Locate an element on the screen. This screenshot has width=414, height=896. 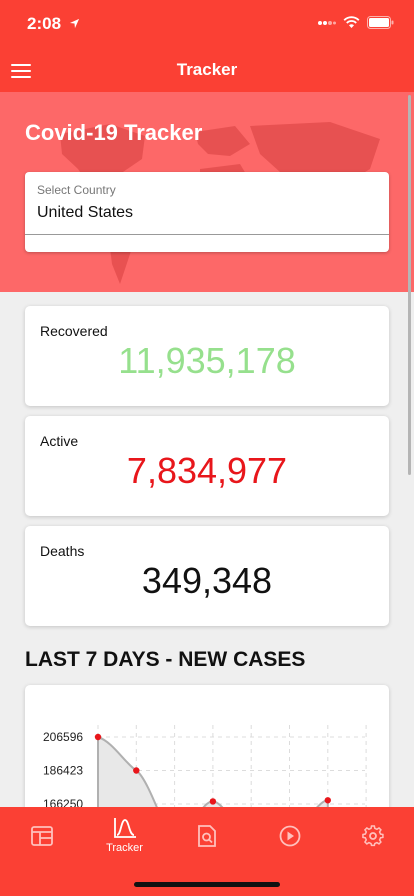
active-card: Active 7,834,977 is located at coordinates (207, 466).